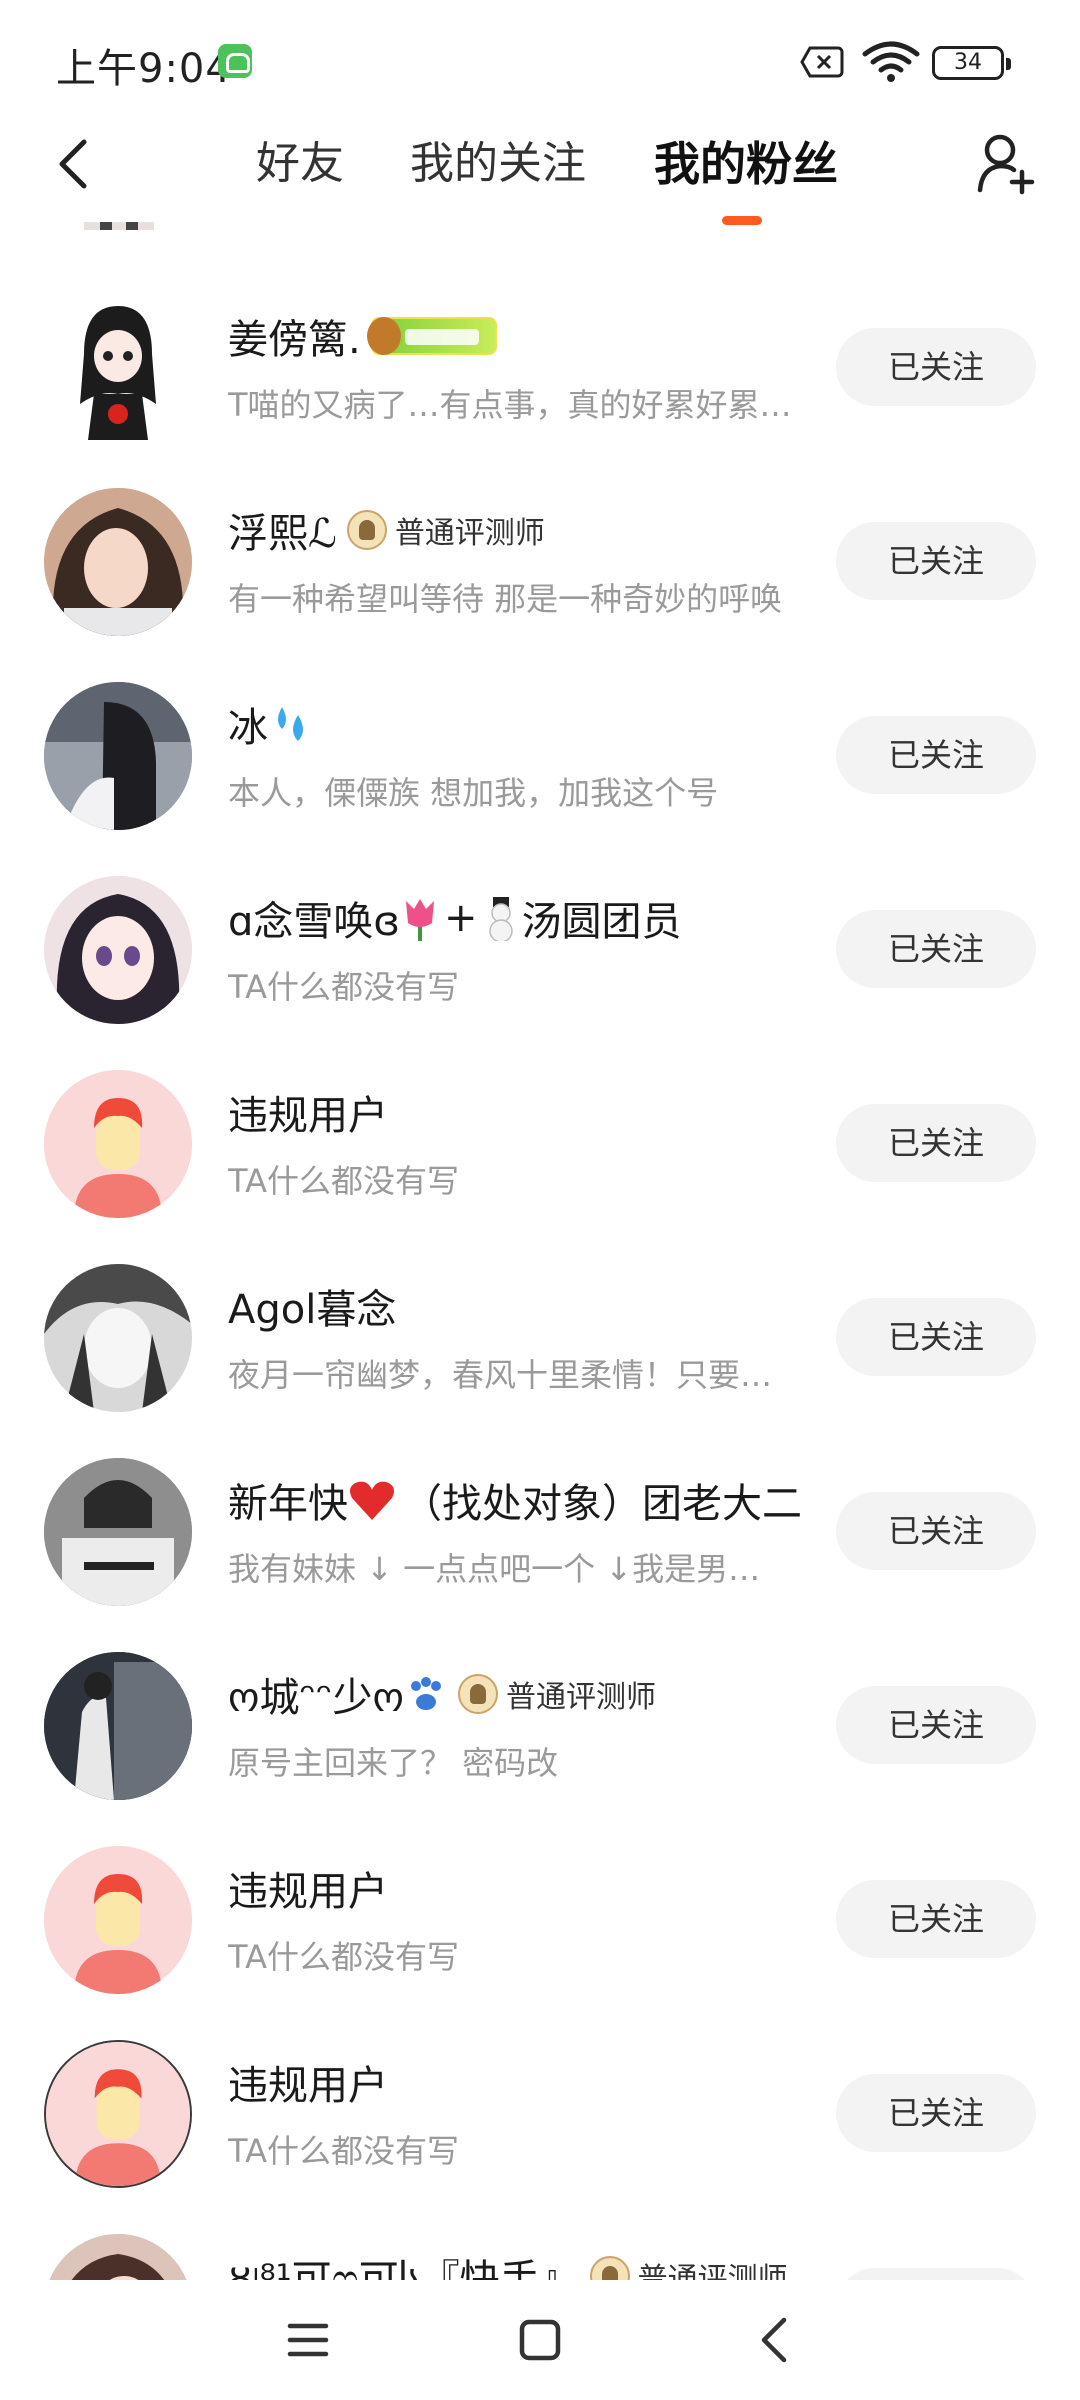 The height and width of the screenshot is (2400, 1080). What do you see at coordinates (540, 361) in the screenshot?
I see `list-item: 姜傍篱. T喵的又病了…有点事，真的好累好累… 已关注` at bounding box center [540, 361].